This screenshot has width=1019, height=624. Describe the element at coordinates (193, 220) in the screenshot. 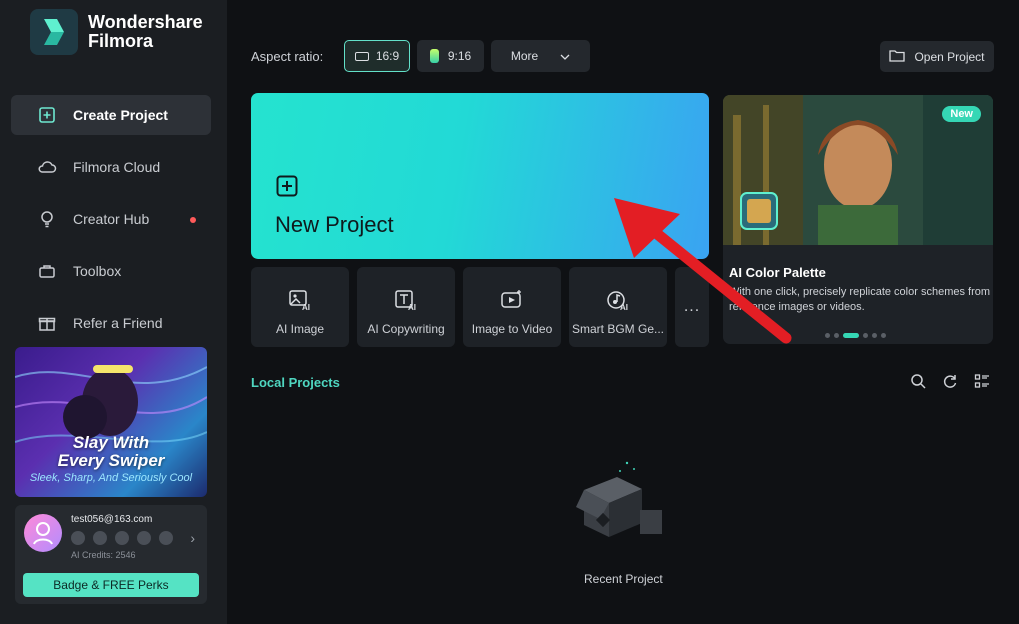

I see `notification-dot` at that location.